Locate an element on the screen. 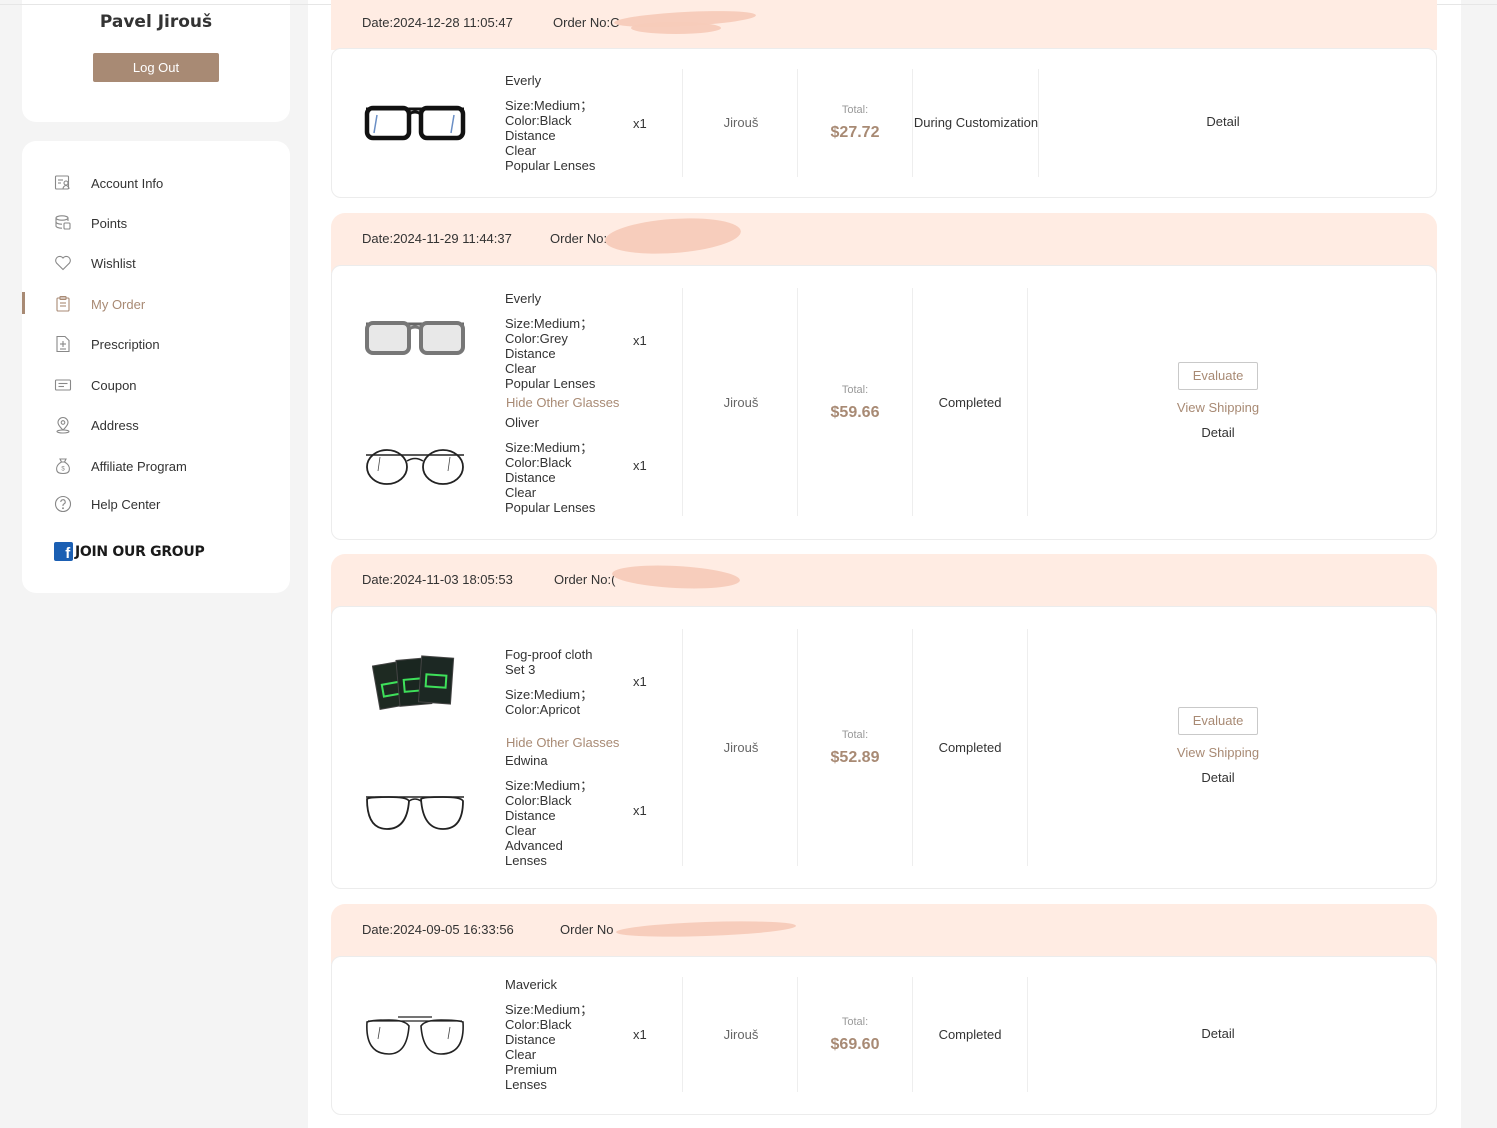 This screenshot has height=1128, width=1497. item-name: Edwina is located at coordinates (560, 760).